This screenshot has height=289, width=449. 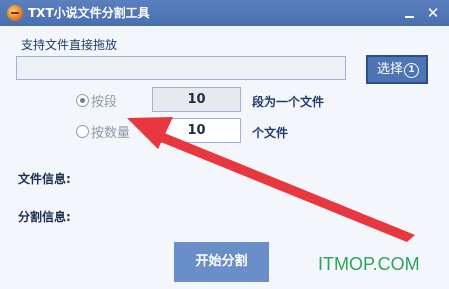 What do you see at coordinates (44, 179) in the screenshot?
I see `file-info-label: 文件信息:` at bounding box center [44, 179].